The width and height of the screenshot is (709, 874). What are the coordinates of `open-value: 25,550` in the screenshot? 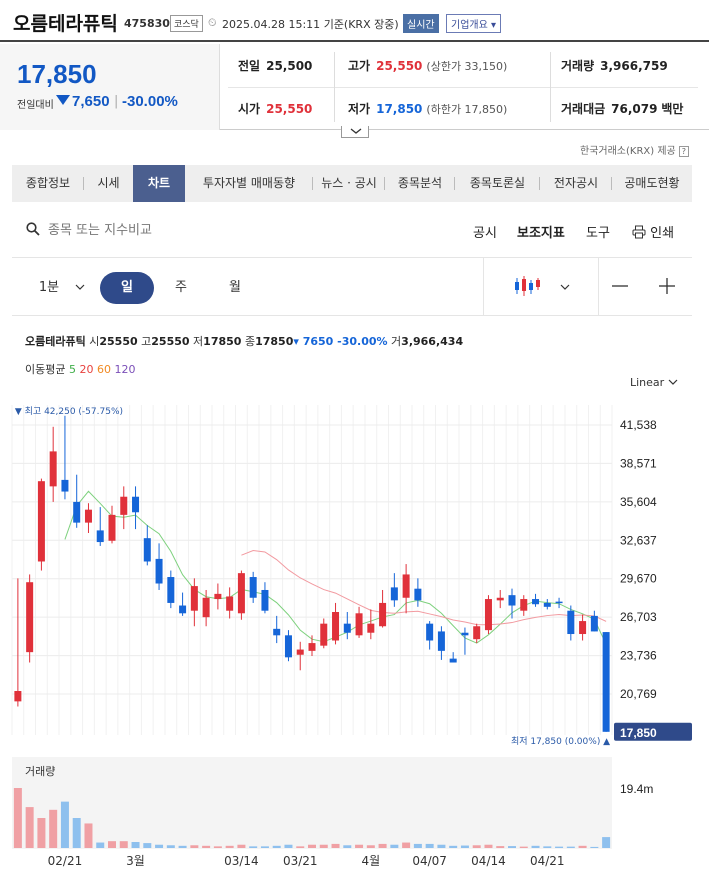 It's located at (289, 109).